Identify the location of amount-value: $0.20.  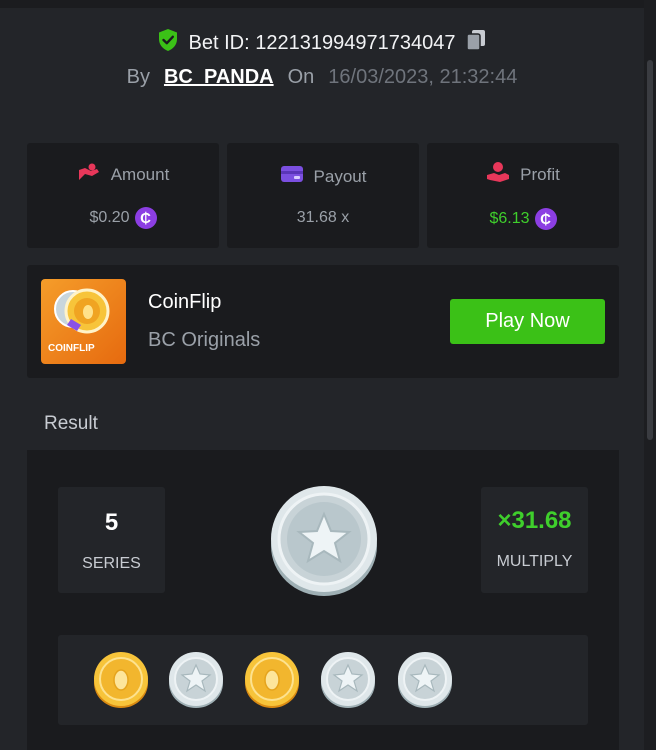
(109, 217).